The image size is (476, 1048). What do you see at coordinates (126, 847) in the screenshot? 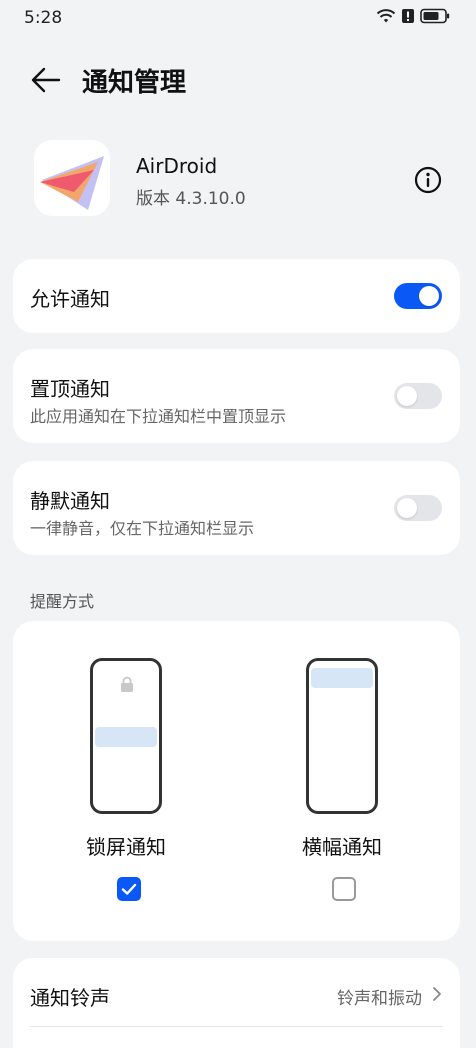
I see `lock-screen-label: 锁屏通知` at bounding box center [126, 847].